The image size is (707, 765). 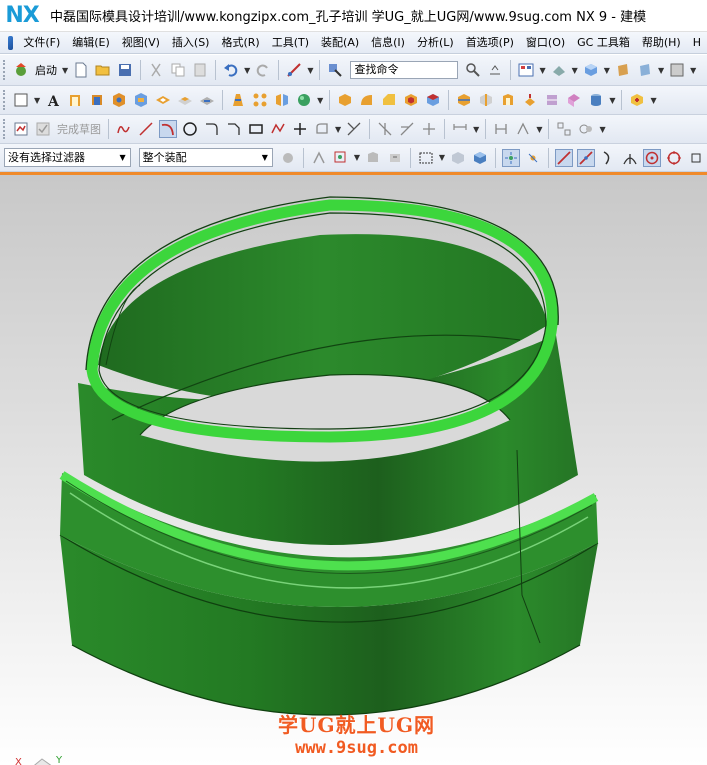 I want to click on wrap-geometry-icon, so click(x=552, y=100).